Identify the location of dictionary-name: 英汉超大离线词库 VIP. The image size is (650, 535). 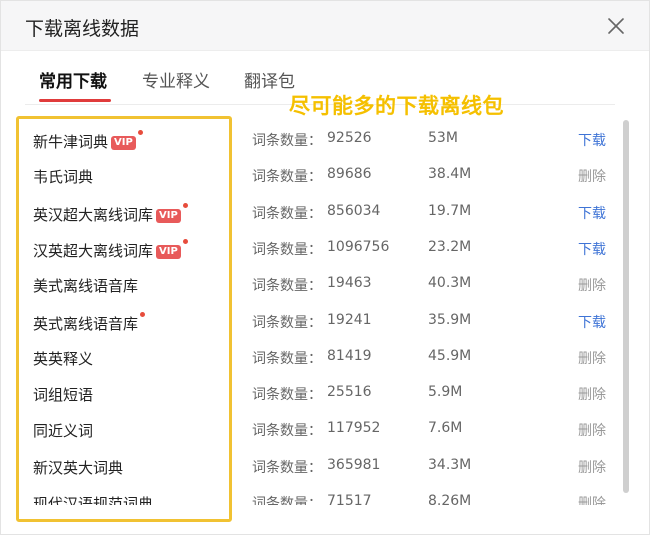
(110, 213).